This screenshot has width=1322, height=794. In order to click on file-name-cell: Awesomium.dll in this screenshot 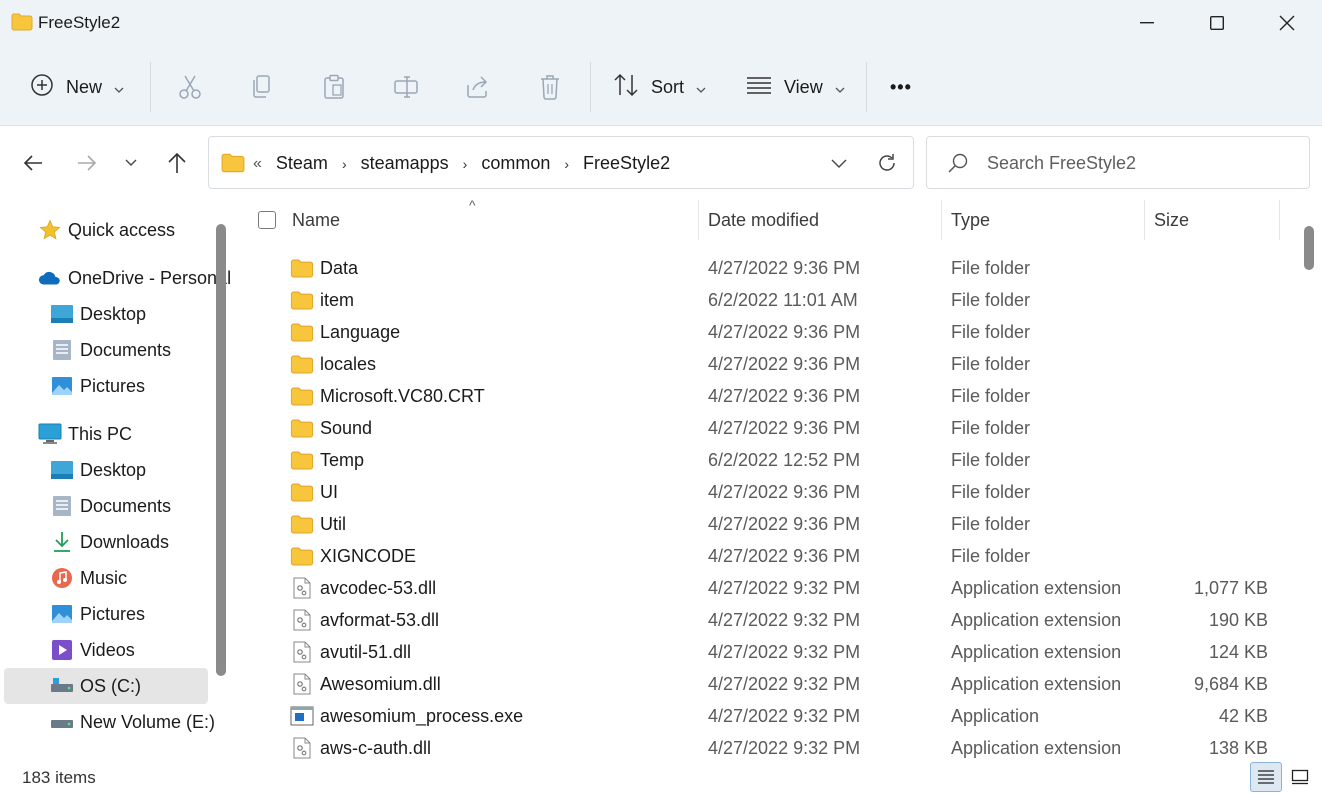, I will do `click(365, 684)`.